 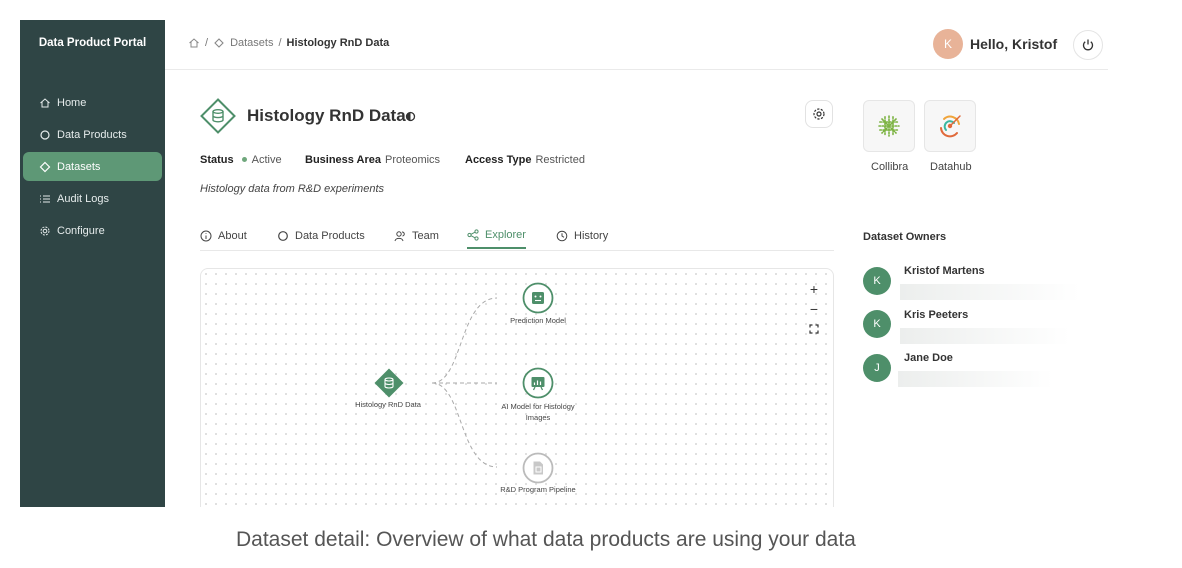 What do you see at coordinates (206, 236) in the screenshot?
I see `info-icon` at bounding box center [206, 236].